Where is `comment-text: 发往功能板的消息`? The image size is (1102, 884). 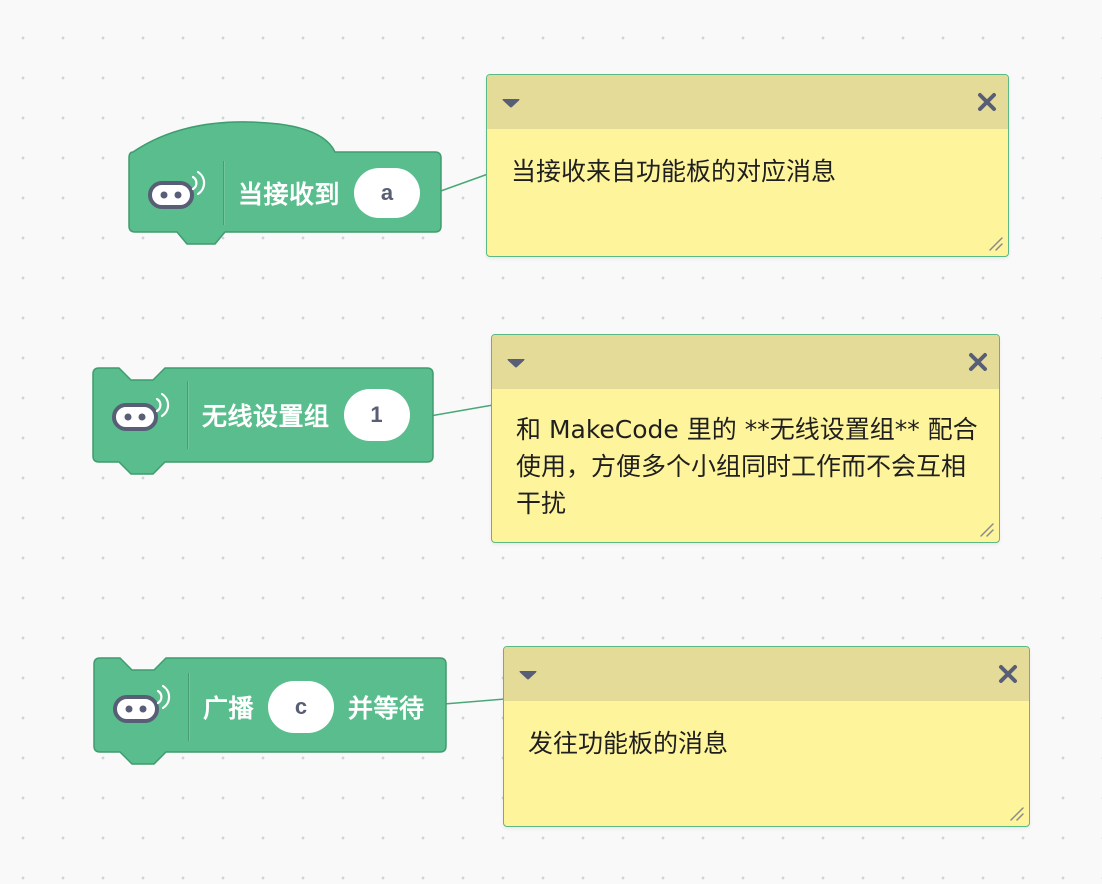 comment-text: 发往功能板的消息 is located at coordinates (766, 736).